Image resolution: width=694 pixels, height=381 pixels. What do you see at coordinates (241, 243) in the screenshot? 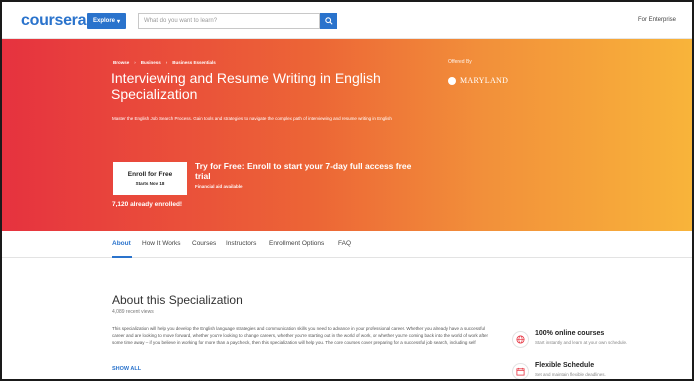
I see `tab-instructors: Instructors` at bounding box center [241, 243].